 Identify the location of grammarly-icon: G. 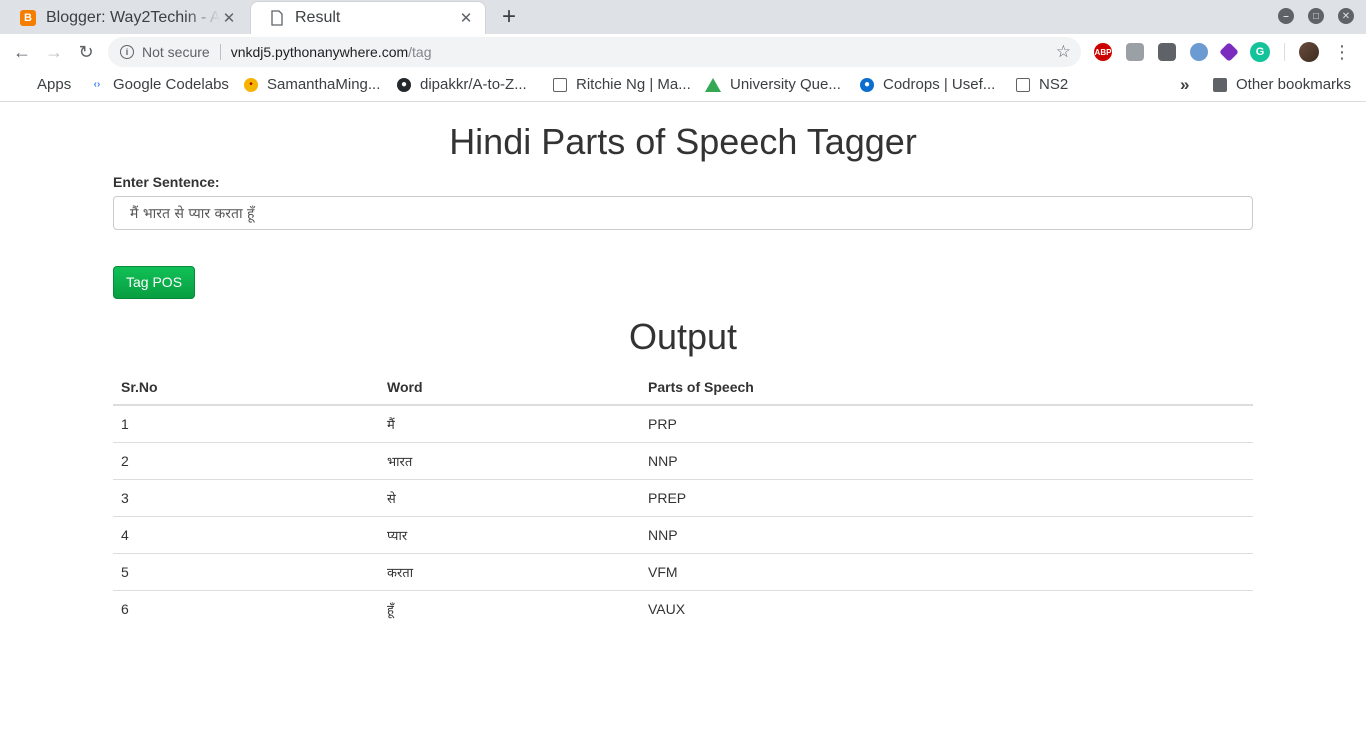
(1260, 52).